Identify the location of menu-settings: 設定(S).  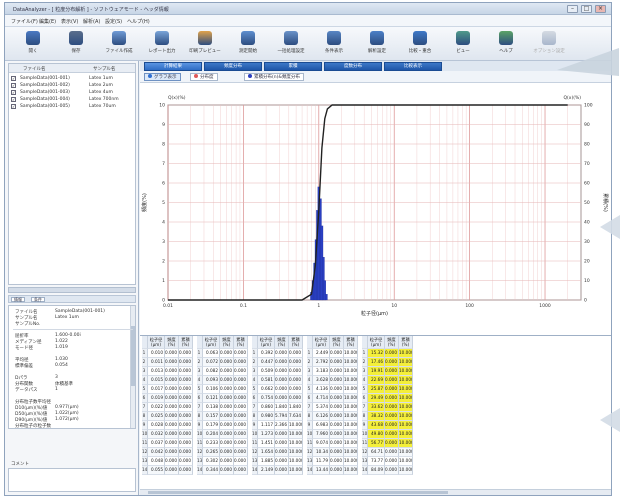
(113, 21).